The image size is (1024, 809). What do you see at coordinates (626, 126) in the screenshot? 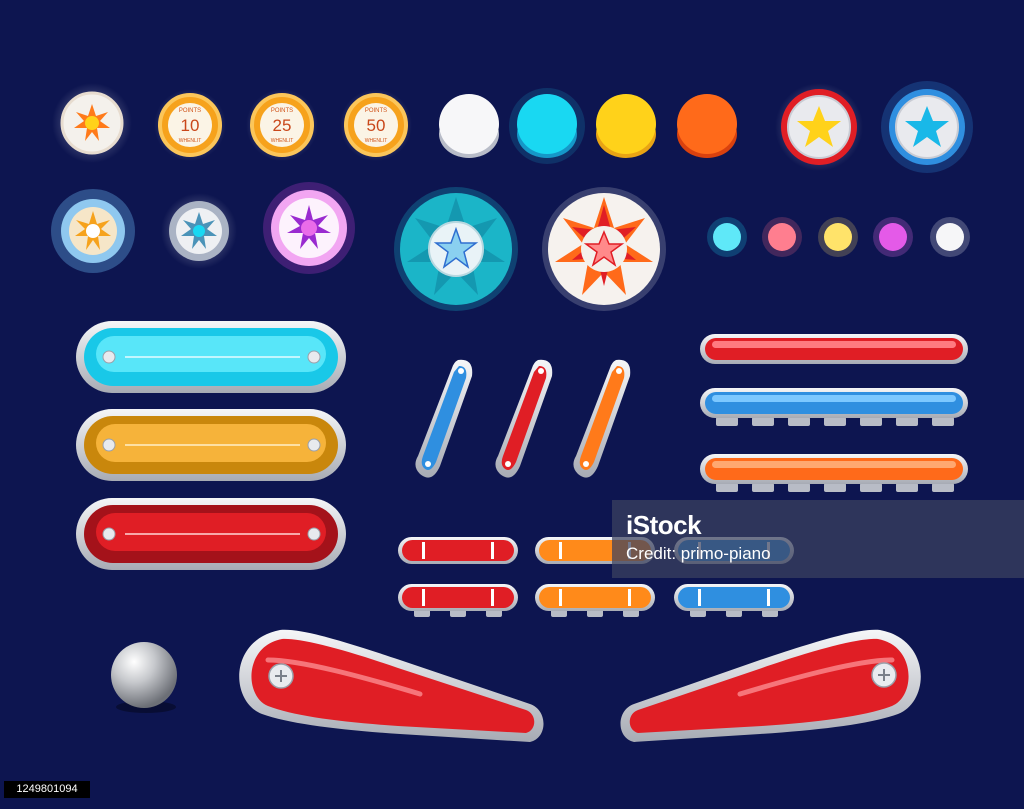
I see `cap-button-yellow` at bounding box center [626, 126].